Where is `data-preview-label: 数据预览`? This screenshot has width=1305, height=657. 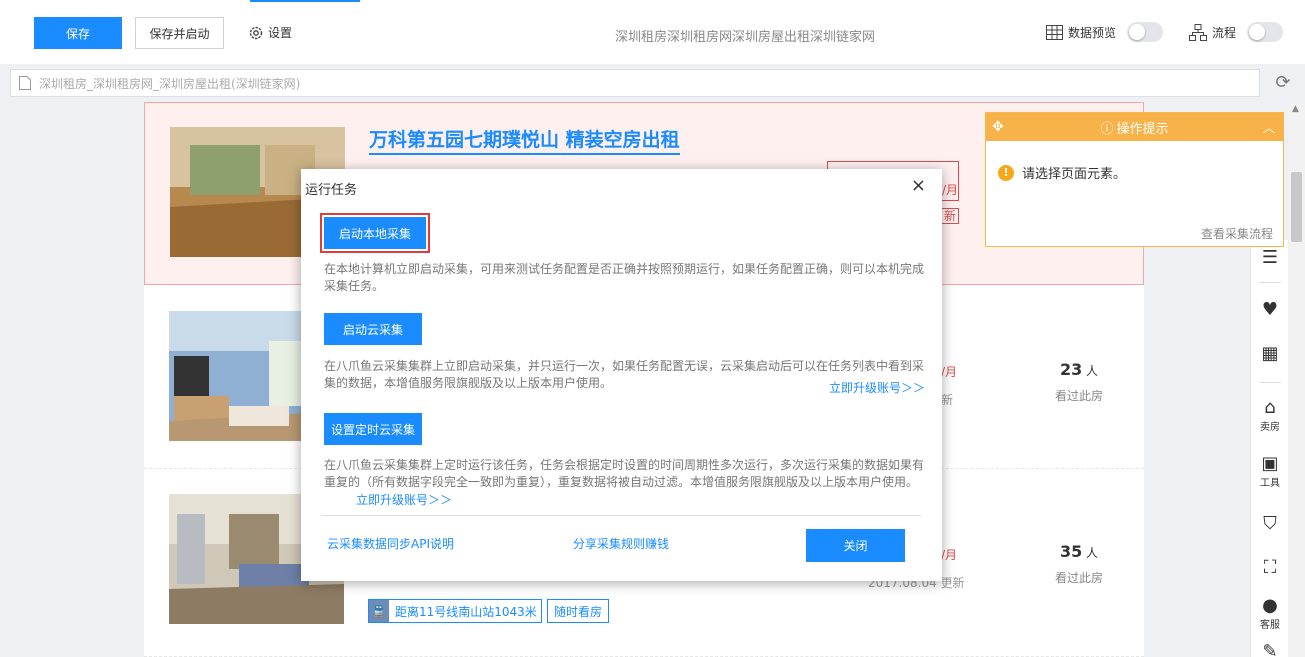 data-preview-label: 数据预览 is located at coordinates (1092, 32).